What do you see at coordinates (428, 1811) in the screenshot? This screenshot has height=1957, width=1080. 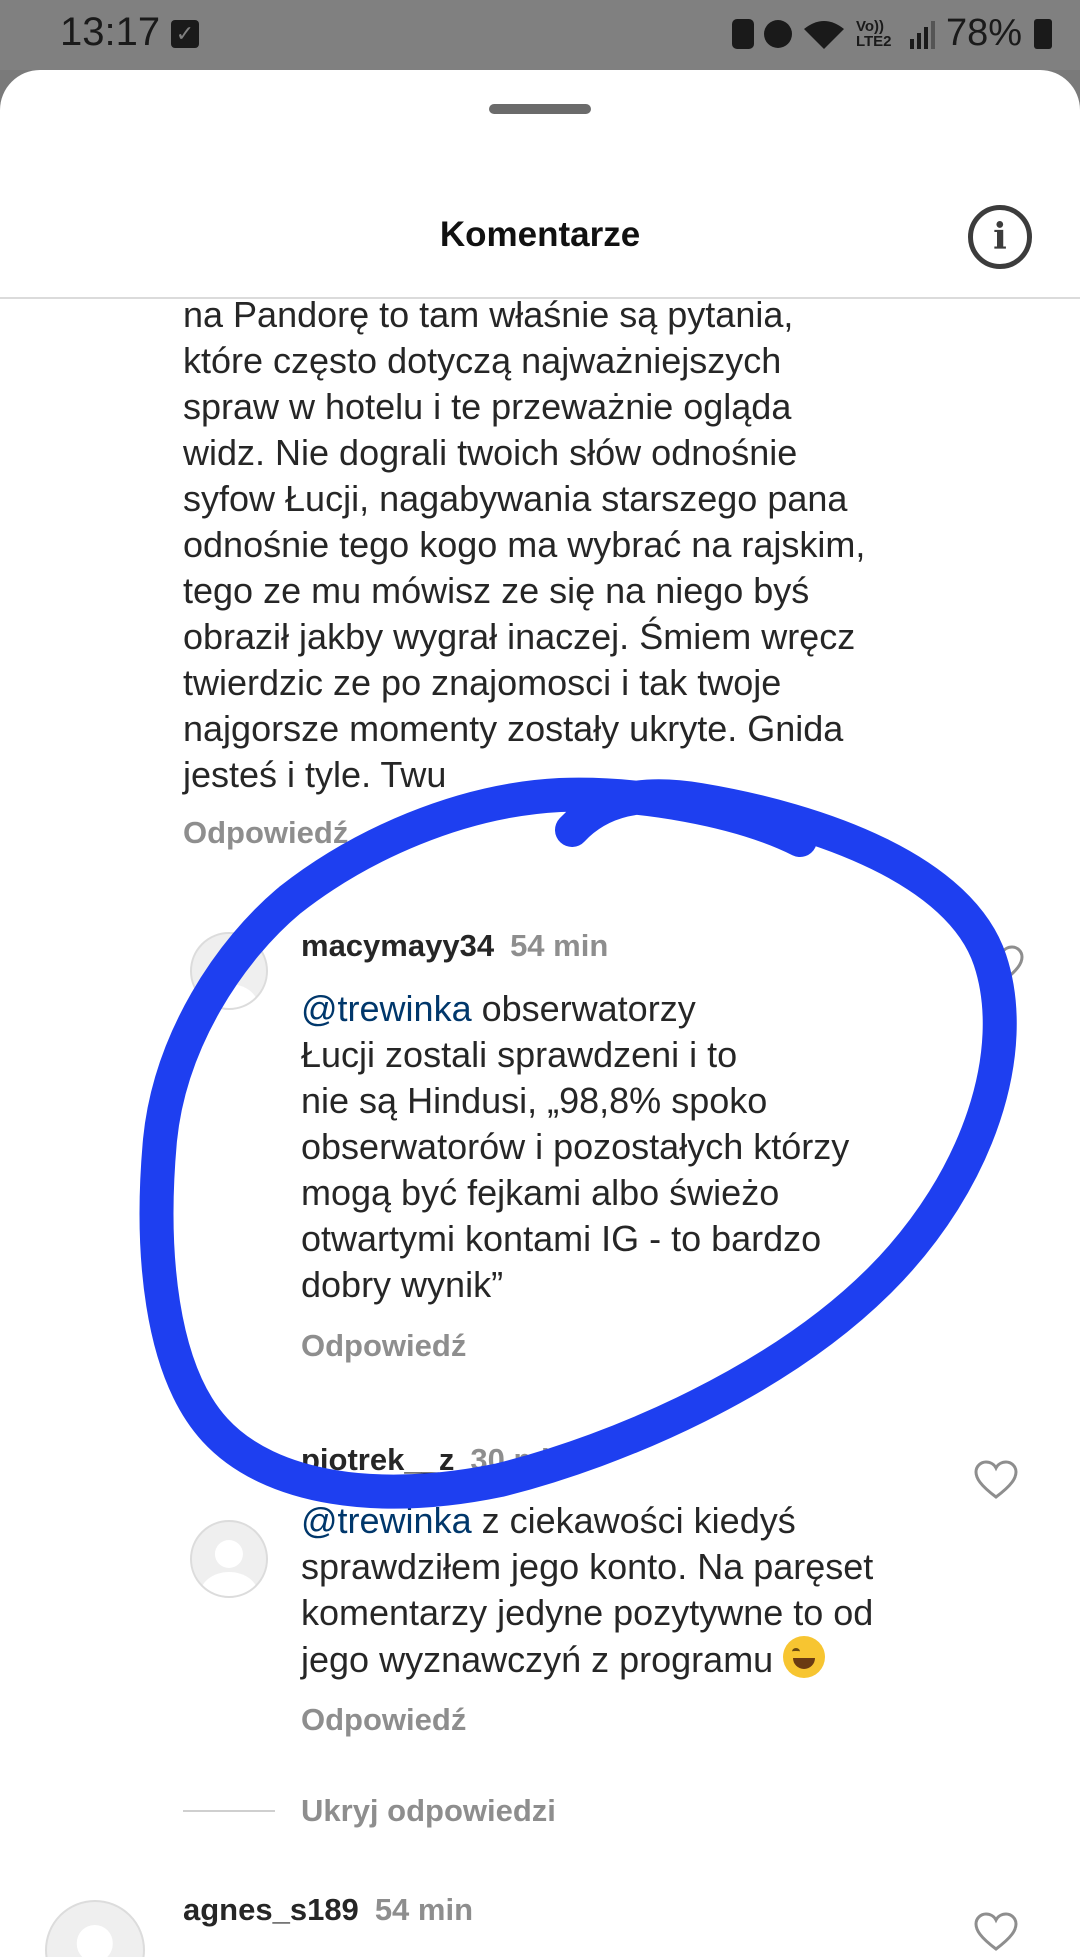 I see `hide-replies-button: Ukryj odpowiedzi` at bounding box center [428, 1811].